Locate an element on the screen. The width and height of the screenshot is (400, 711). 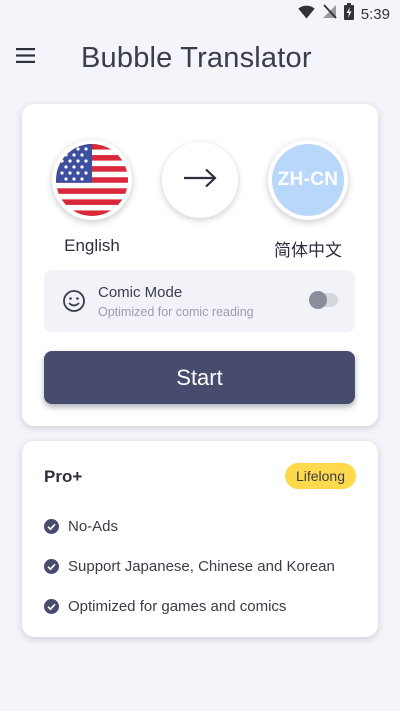
source-language-circle is located at coordinates (92, 180).